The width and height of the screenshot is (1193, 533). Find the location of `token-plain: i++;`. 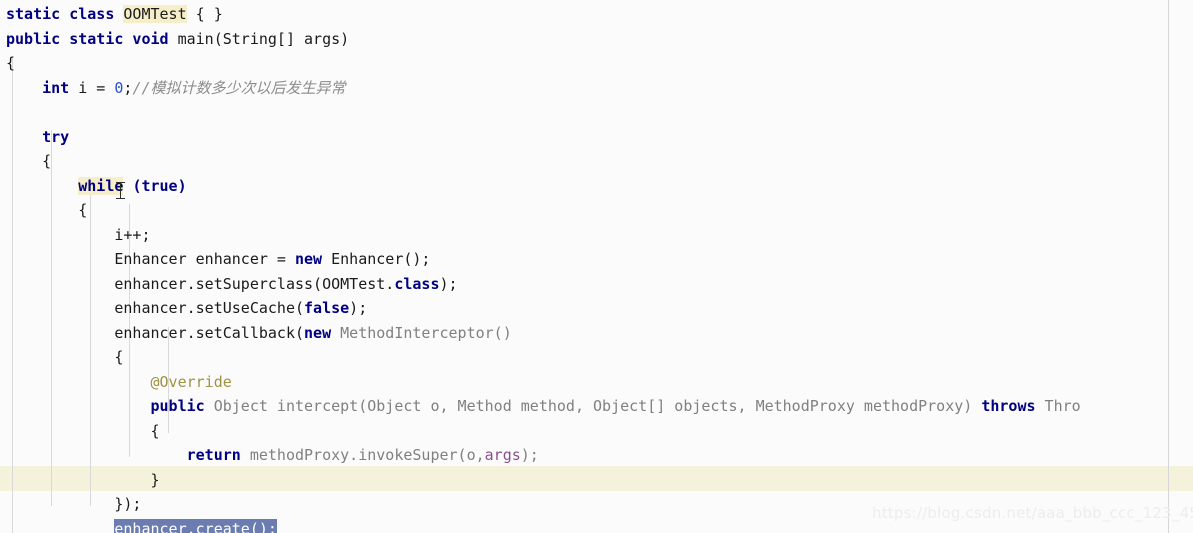

token-plain: i++; is located at coordinates (78, 234).